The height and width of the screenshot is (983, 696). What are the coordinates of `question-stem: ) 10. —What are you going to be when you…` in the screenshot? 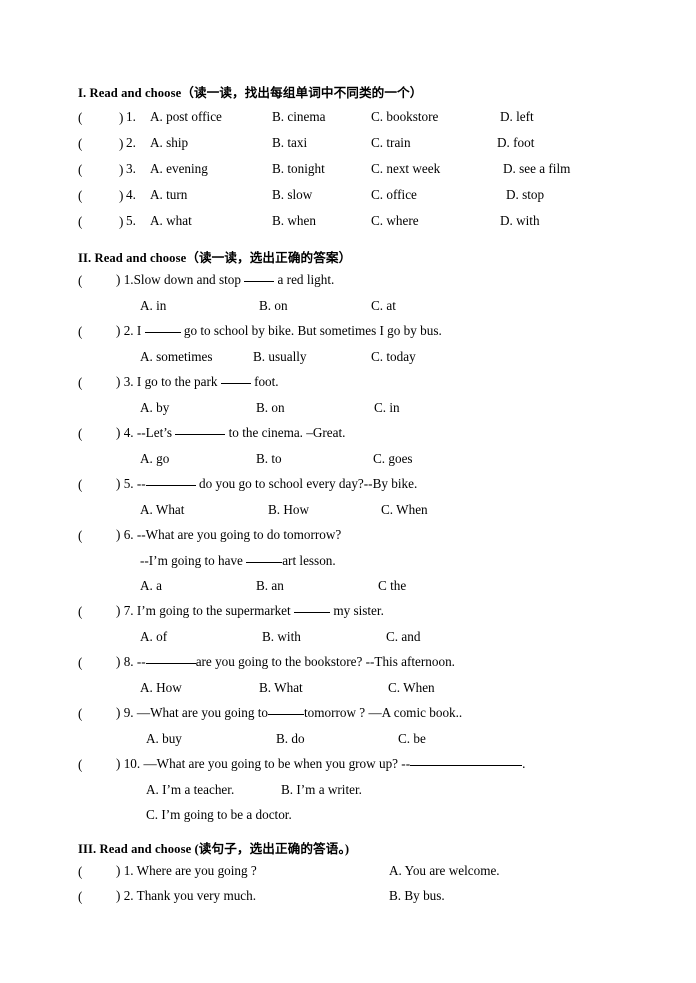 It's located at (320, 763).